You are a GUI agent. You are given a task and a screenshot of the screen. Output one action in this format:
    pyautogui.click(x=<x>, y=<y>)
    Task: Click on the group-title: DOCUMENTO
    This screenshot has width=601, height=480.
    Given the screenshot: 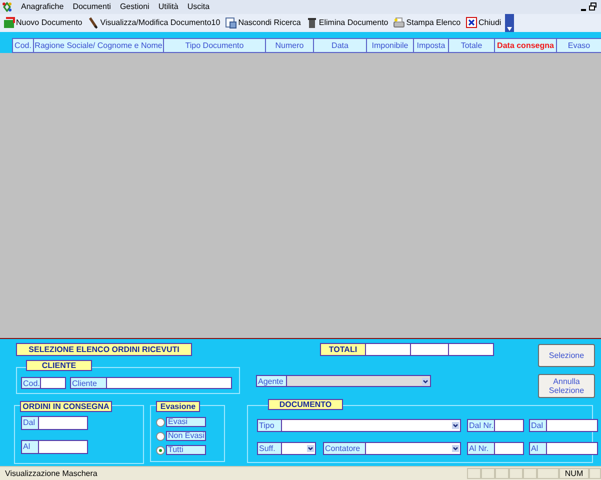 What is the action you would take?
    pyautogui.click(x=305, y=404)
    